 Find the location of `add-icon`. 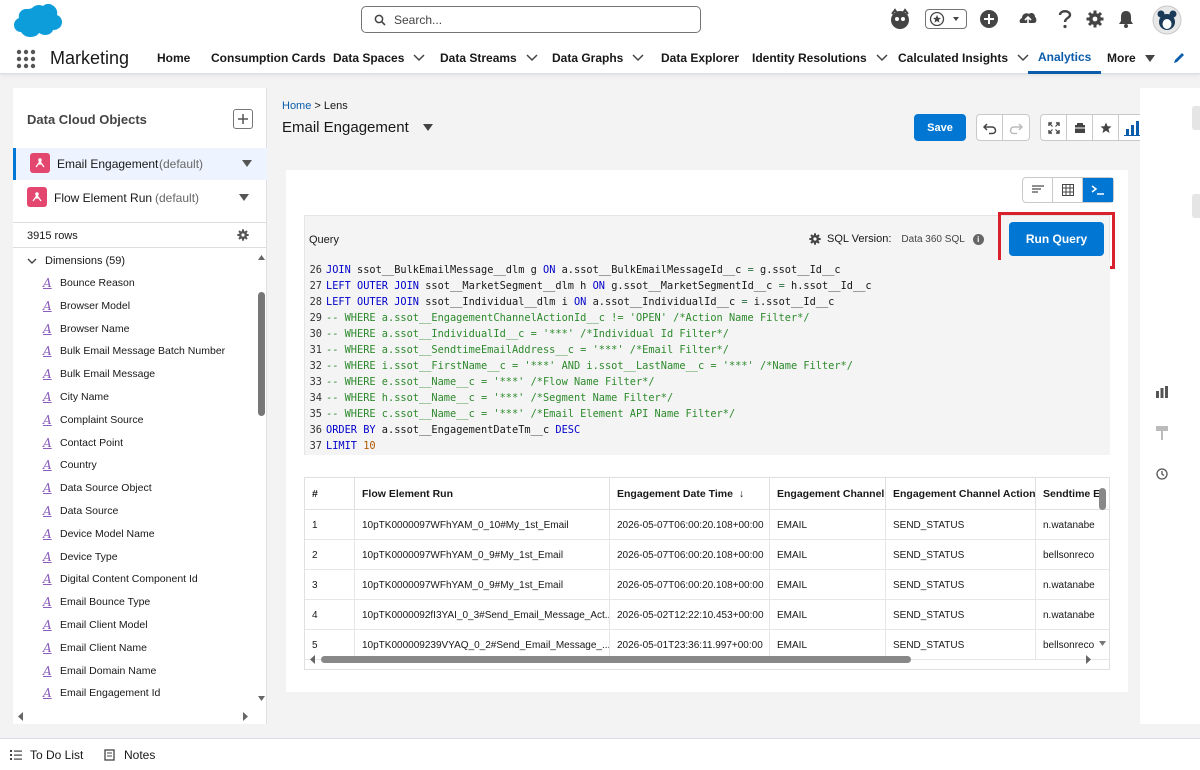

add-icon is located at coordinates (989, 19).